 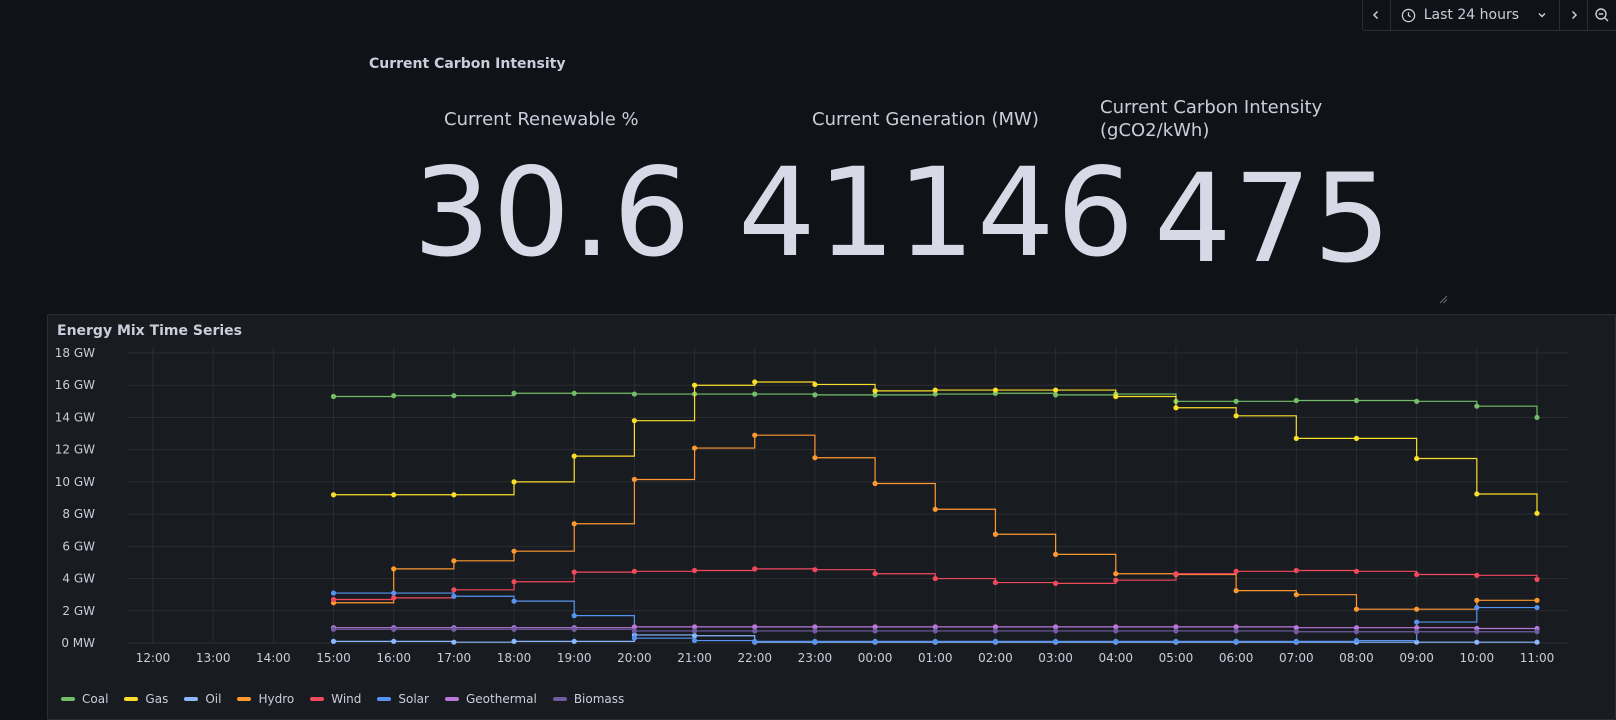 I want to click on time-range-back-button, so click(x=1377, y=15).